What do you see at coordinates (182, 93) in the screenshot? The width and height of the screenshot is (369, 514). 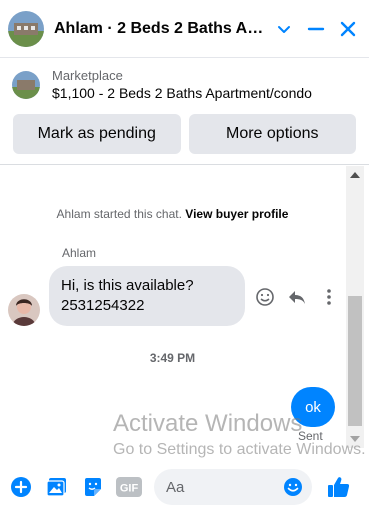 I see `listing-title: $1,100 - 2 Beds 2 Baths Apartment/condo` at bounding box center [182, 93].